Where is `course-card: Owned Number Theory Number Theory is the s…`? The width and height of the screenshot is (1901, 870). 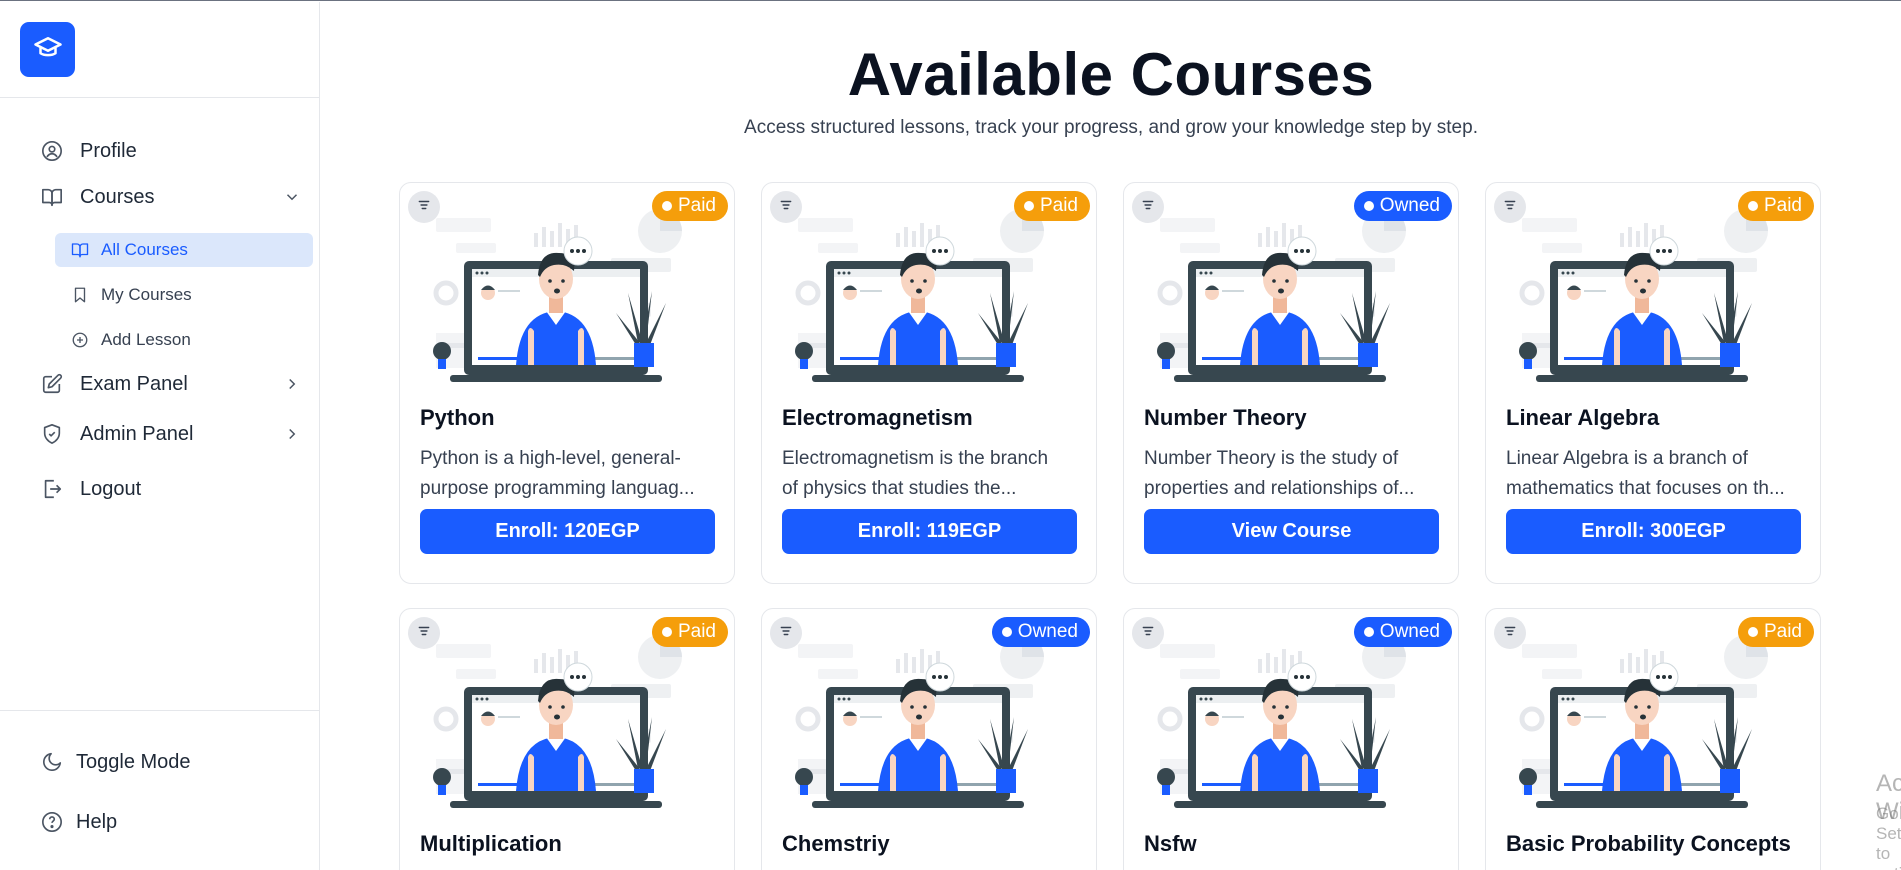
course-card: Owned Number Theory Number Theory is the s… is located at coordinates (1291, 383).